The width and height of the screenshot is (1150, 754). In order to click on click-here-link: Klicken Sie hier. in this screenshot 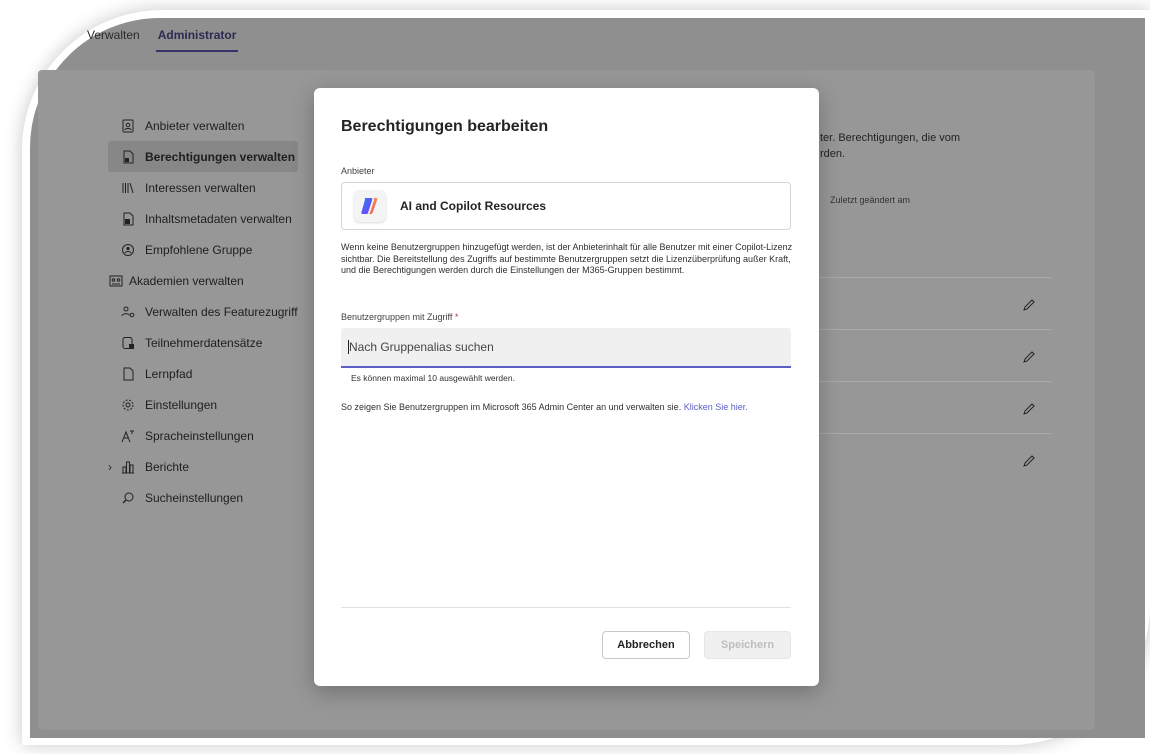, I will do `click(716, 407)`.